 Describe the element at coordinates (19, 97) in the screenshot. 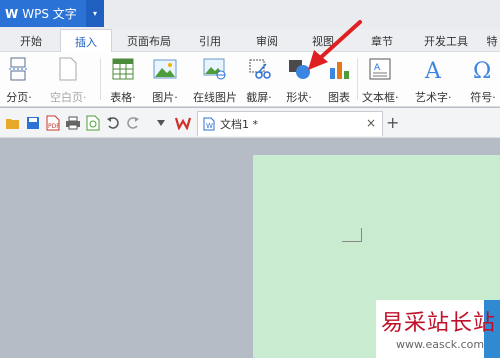

I see `pagination-label: 分页·` at that location.